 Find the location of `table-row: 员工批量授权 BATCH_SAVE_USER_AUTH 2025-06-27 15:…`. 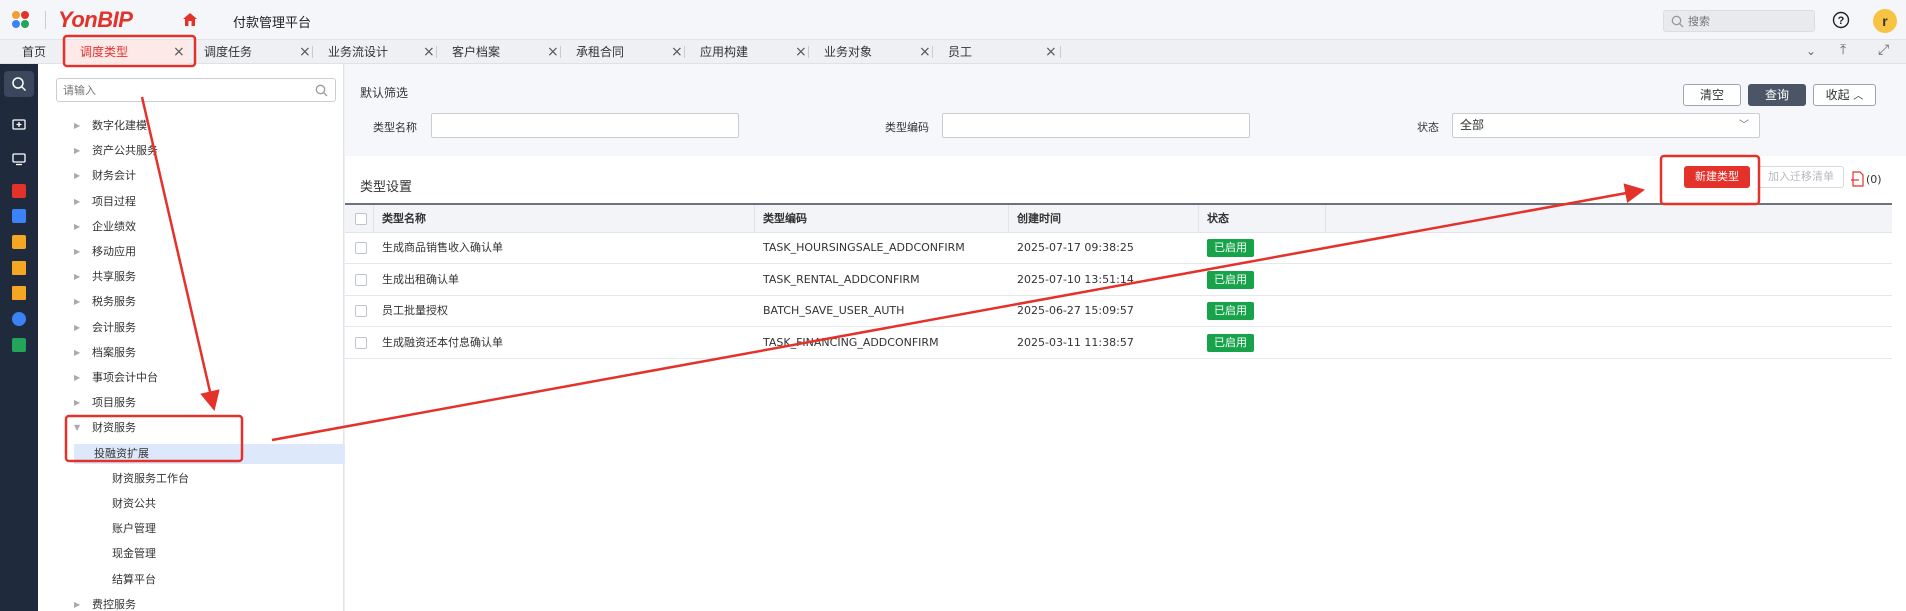

table-row: 员工批量授权 BATCH_SAVE_USER_AUTH 2025-06-27 15:… is located at coordinates (1118, 311).